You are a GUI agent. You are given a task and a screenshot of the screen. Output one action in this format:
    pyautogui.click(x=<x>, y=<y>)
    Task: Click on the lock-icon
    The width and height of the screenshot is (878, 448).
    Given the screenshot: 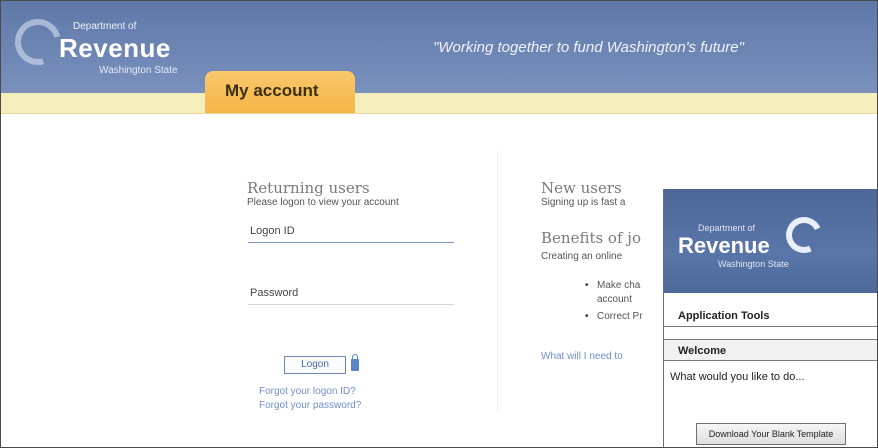 What is the action you would take?
    pyautogui.click(x=355, y=362)
    